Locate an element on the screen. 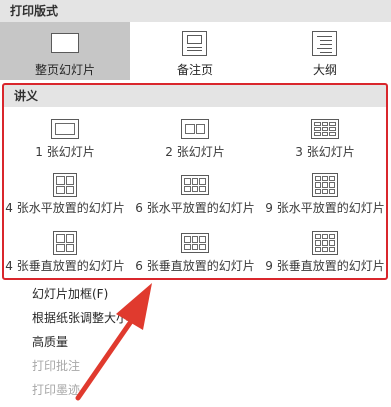  handout-6-horizontal: 6 张水平放置的幻灯片 is located at coordinates (195, 193).